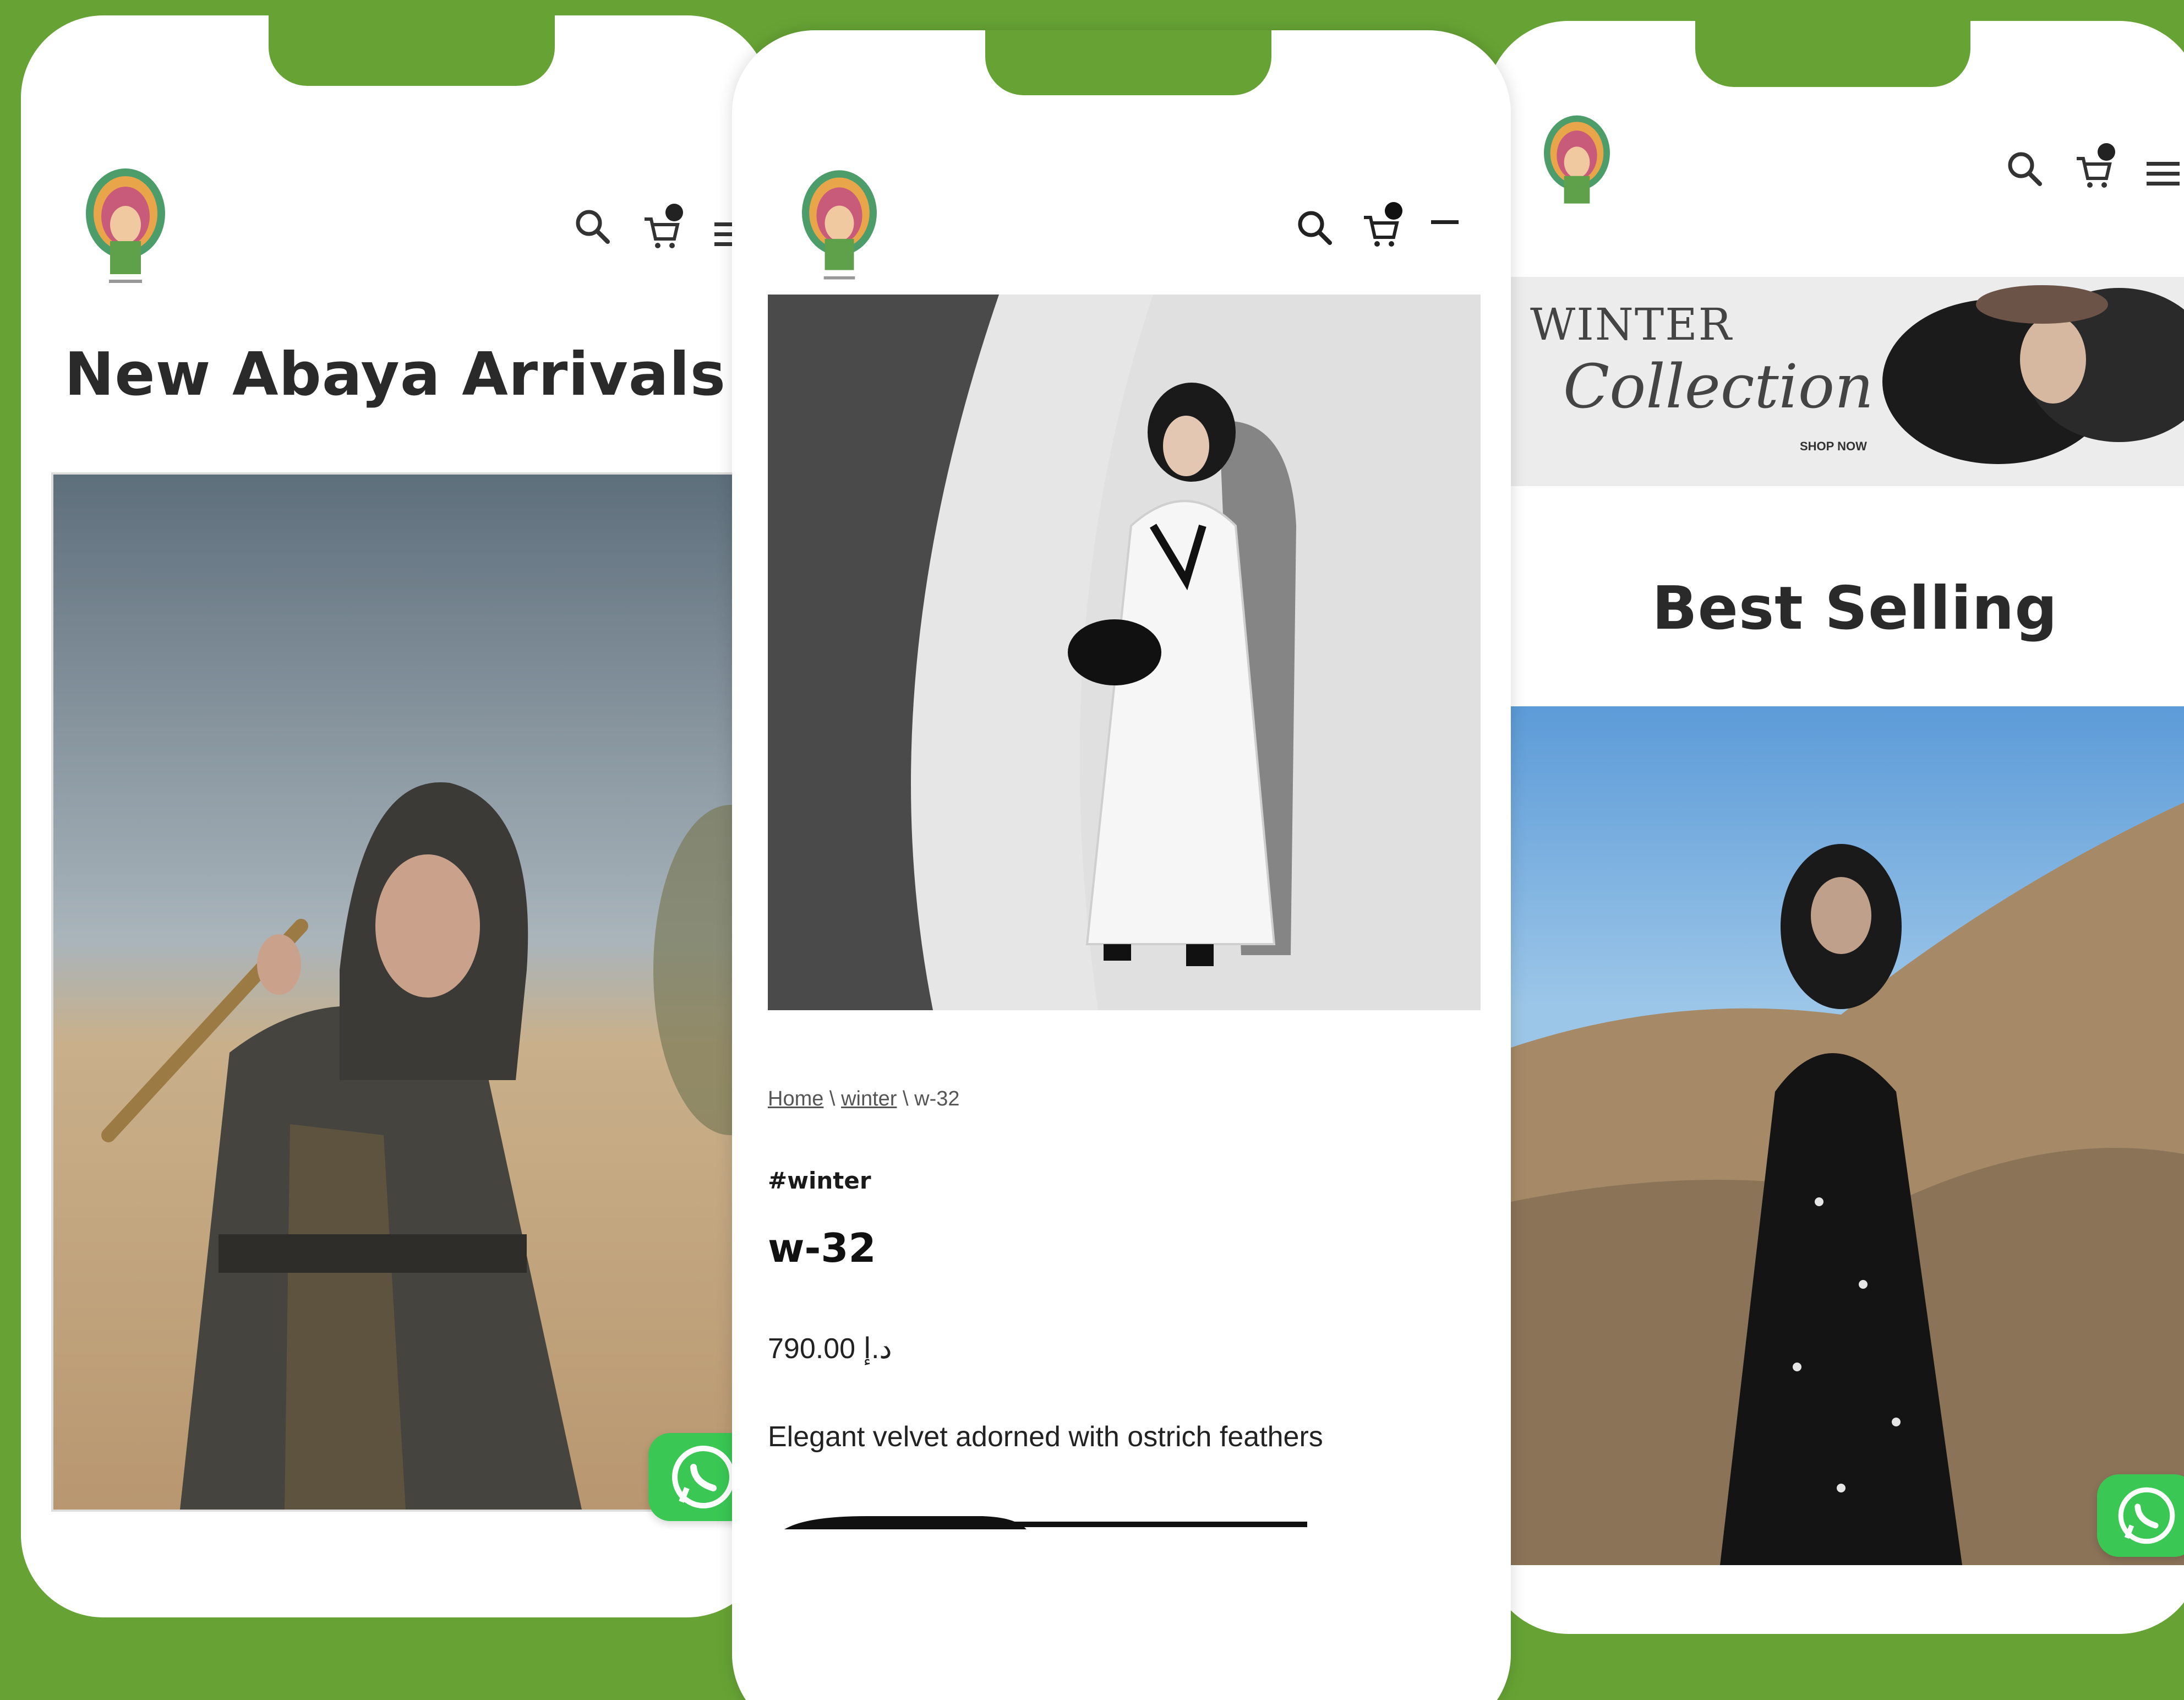 The height and width of the screenshot is (1700, 2184). I want to click on section-title: New Abaya Arrivals, so click(395, 374).